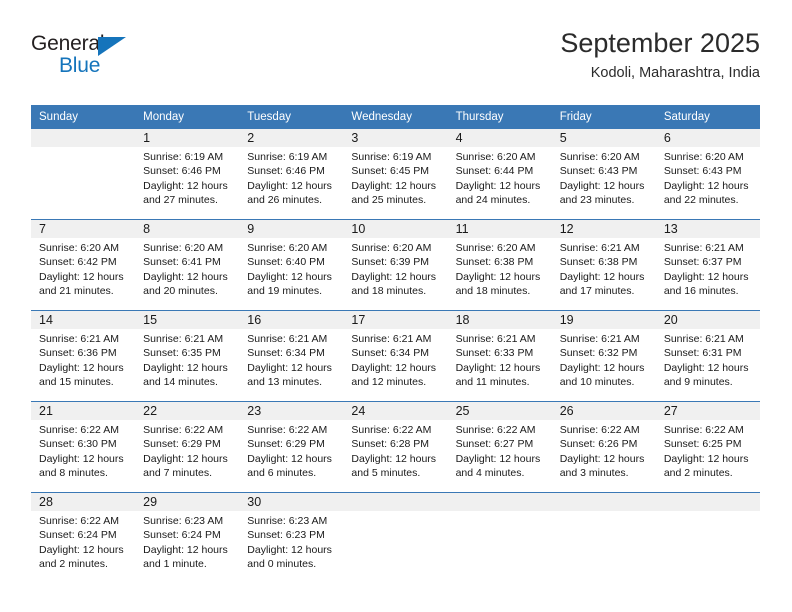 This screenshot has height=612, width=792. Describe the element at coordinates (78, 262) in the screenshot. I see `sunset-text: Sunset: 6:42 PM` at that location.